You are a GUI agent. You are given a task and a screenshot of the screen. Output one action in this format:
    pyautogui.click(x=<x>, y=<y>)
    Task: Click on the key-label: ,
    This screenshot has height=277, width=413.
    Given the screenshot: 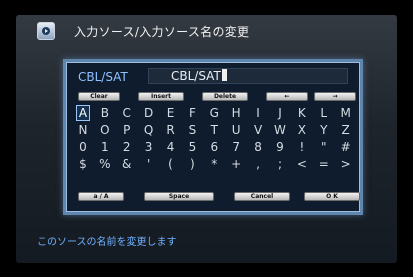 What is the action you would take?
    pyautogui.click(x=258, y=164)
    